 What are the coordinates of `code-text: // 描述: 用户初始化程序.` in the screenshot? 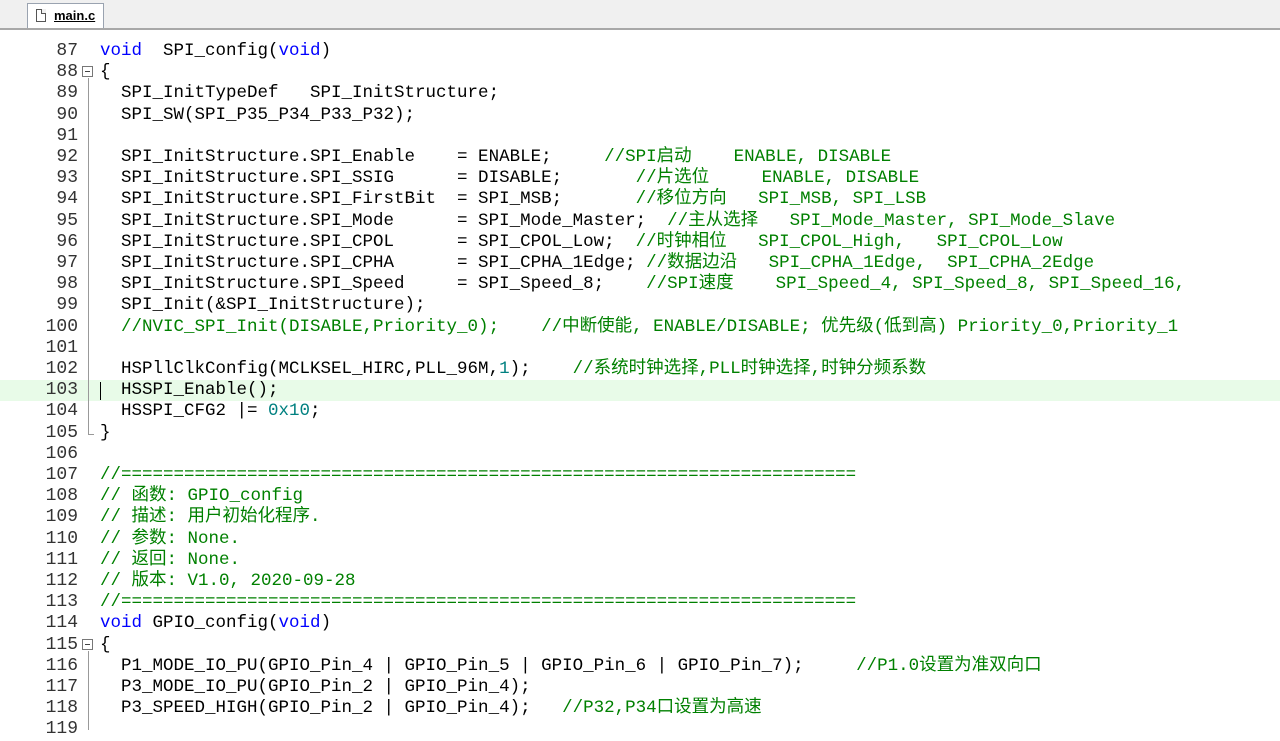 It's located at (210, 517).